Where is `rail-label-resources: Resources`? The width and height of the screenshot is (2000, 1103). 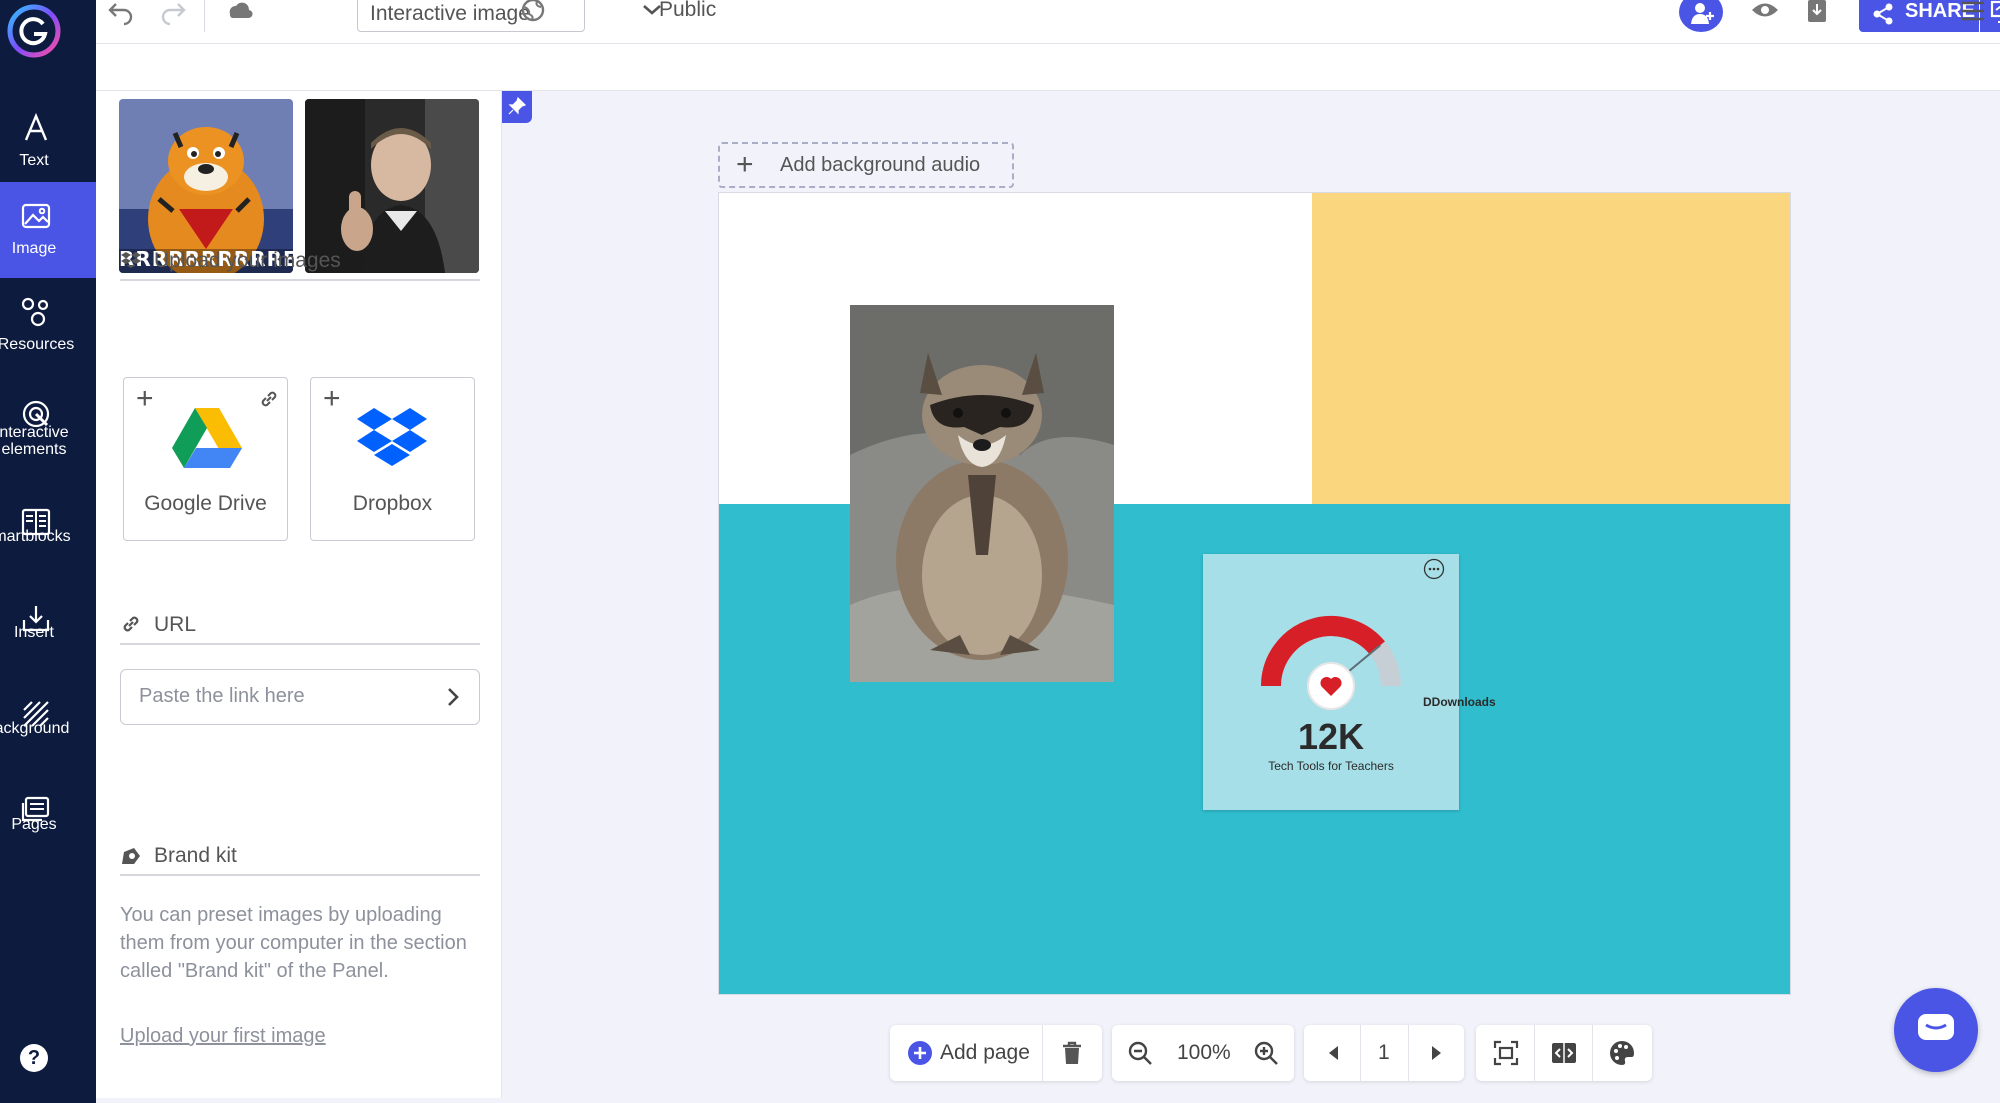
rail-label-resources: Resources is located at coordinates (37, 344).